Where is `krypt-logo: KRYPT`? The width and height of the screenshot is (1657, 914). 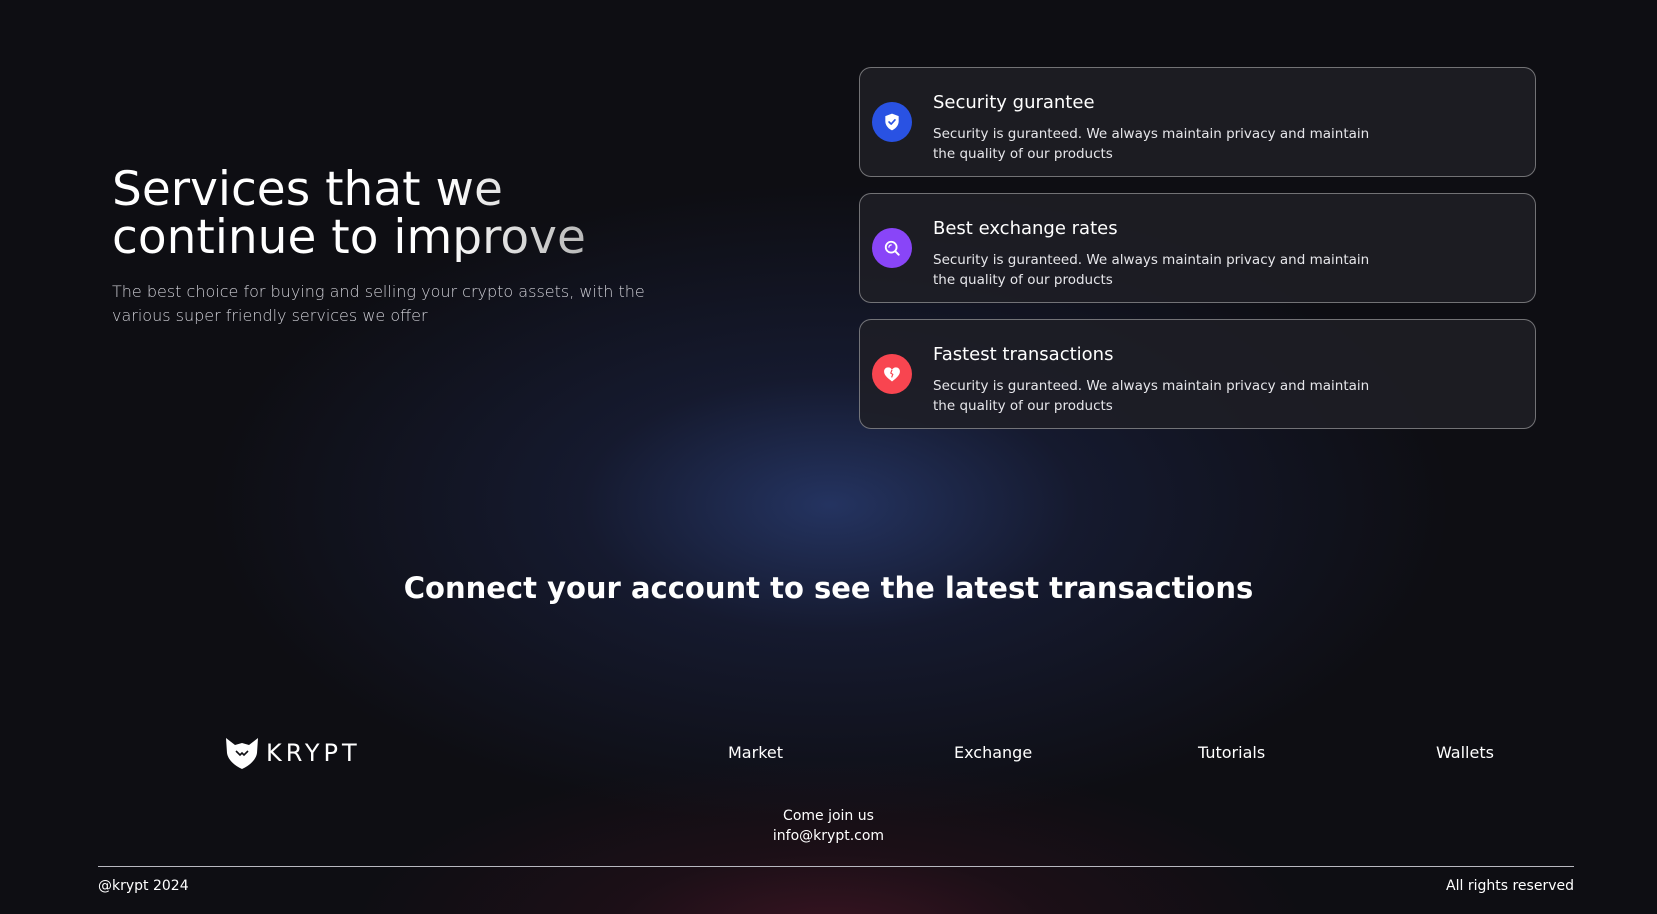 krypt-logo: KRYPT is located at coordinates (292, 753).